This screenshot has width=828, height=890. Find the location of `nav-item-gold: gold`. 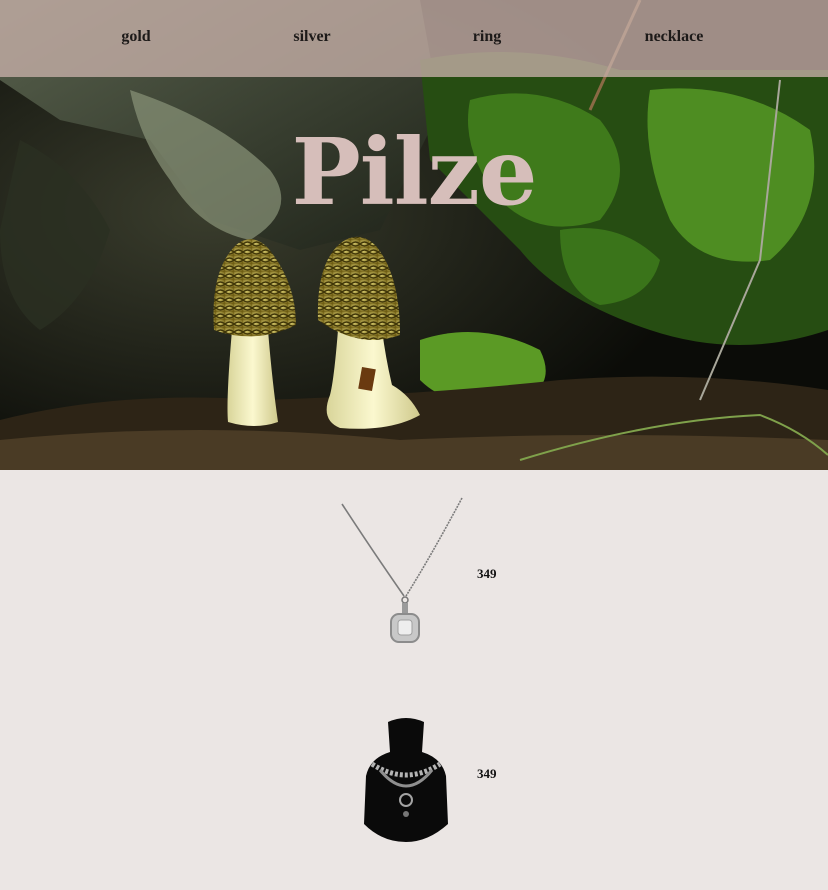

nav-item-gold: gold is located at coordinates (135, 37).